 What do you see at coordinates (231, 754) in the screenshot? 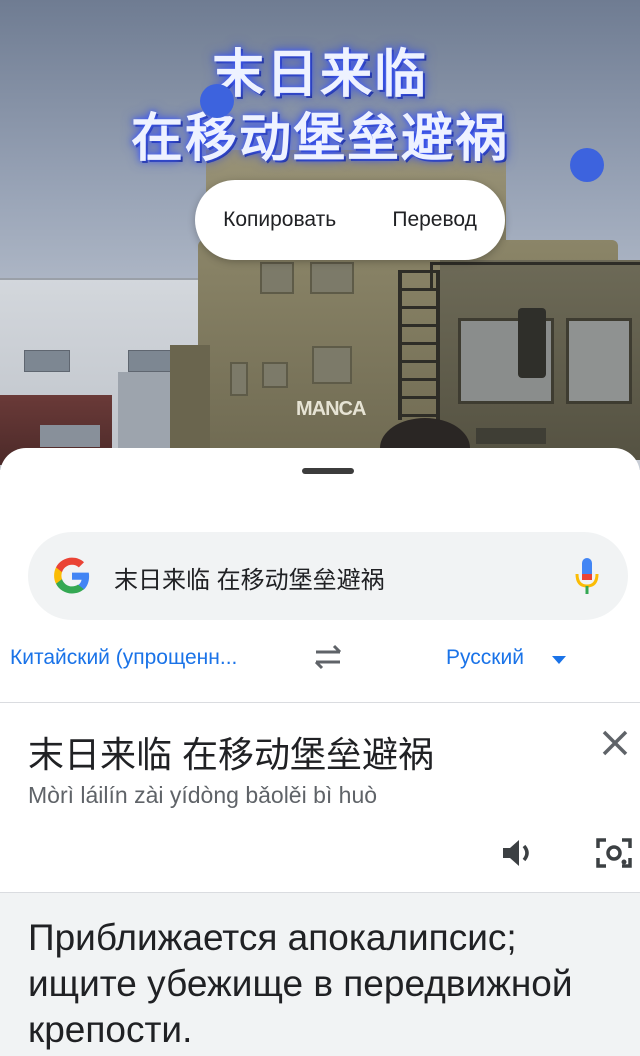
I see `source-text: 末日来临 在移动堡垒避祸` at bounding box center [231, 754].